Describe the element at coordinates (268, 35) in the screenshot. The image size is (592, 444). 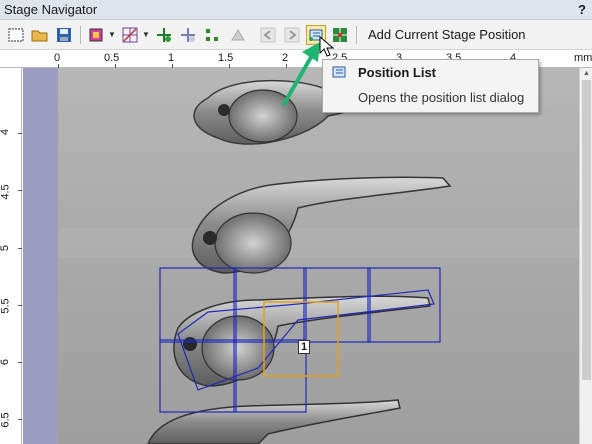
I see `back-arrow-icon` at that location.